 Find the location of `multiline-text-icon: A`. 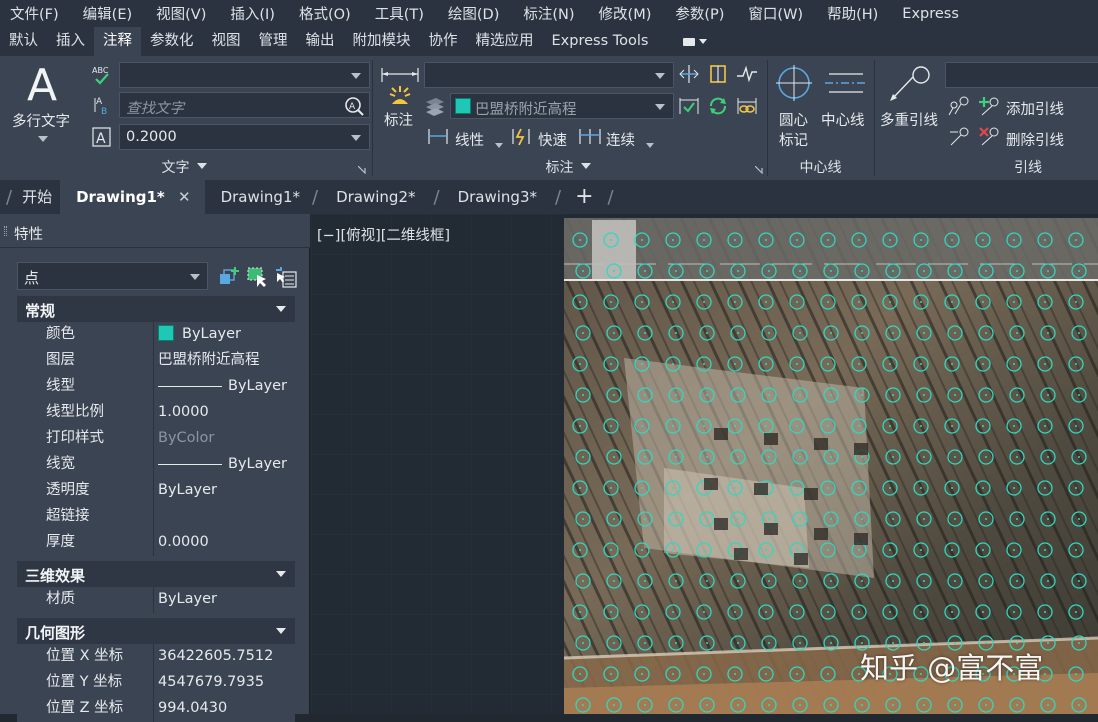

multiline-text-icon: A is located at coordinates (43, 85).